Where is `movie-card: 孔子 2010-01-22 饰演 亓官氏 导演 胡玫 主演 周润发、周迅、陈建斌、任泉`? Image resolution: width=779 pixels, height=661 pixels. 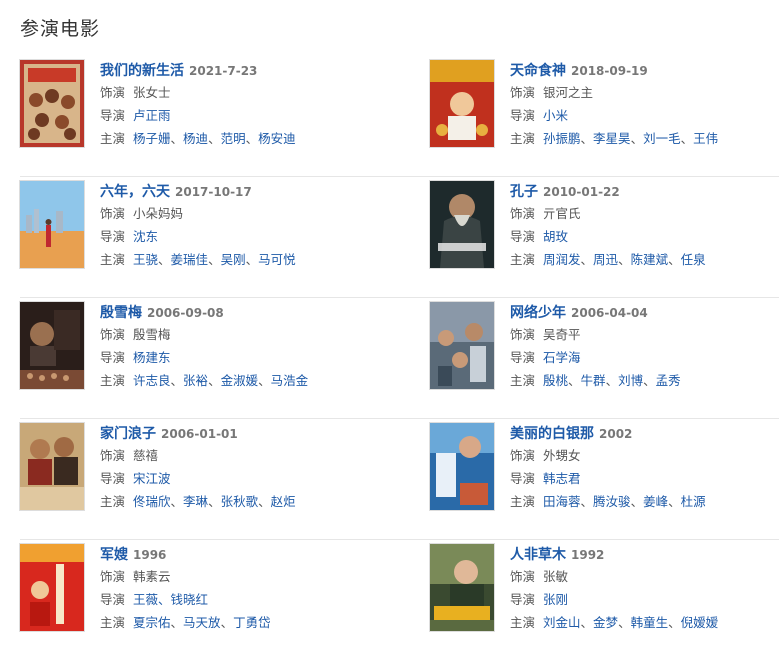 movie-card: 孔子 2010-01-22 饰演 亓官氏 导演 胡玫 主演 周润发、周迅、陈建斌、任泉 is located at coordinates (604, 237).